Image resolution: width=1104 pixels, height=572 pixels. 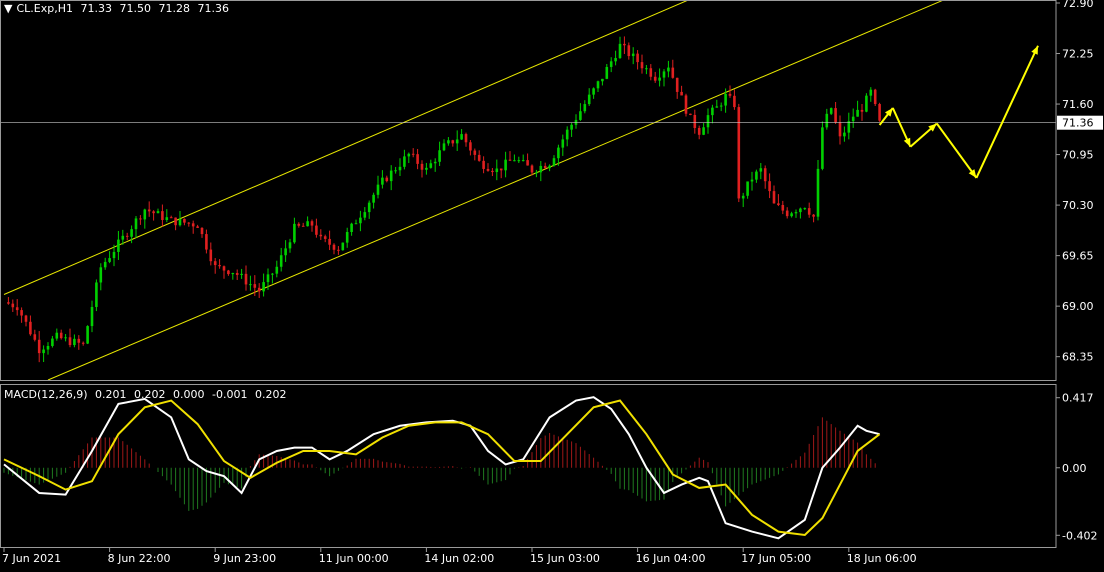 I want to click on forecast-arrow-segment, so click(x=1007, y=112).